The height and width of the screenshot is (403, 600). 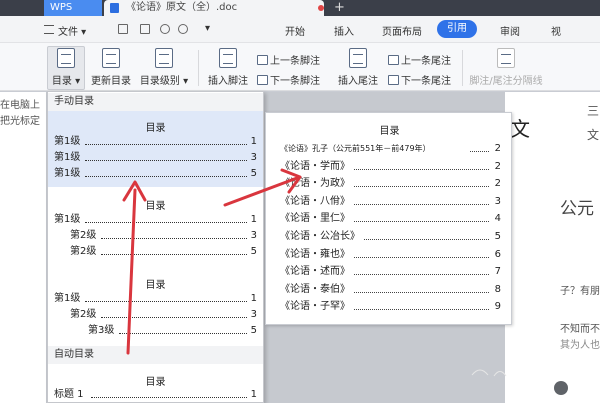 I want to click on next-endnote-icon, so click(x=393, y=80).